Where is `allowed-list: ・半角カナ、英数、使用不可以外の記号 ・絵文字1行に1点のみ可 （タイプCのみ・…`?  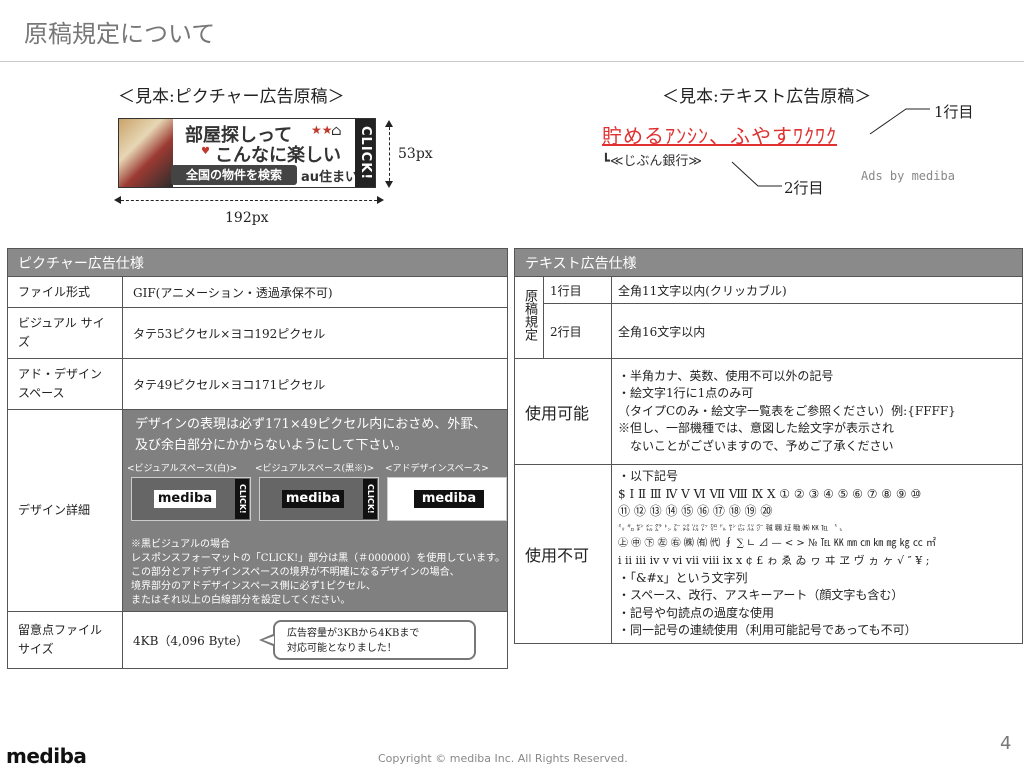 allowed-list: ・半角カナ、英数、使用不可以外の記号 ・絵文字1行に1点のみ可 （タイプCのみ・… is located at coordinates (817, 411).